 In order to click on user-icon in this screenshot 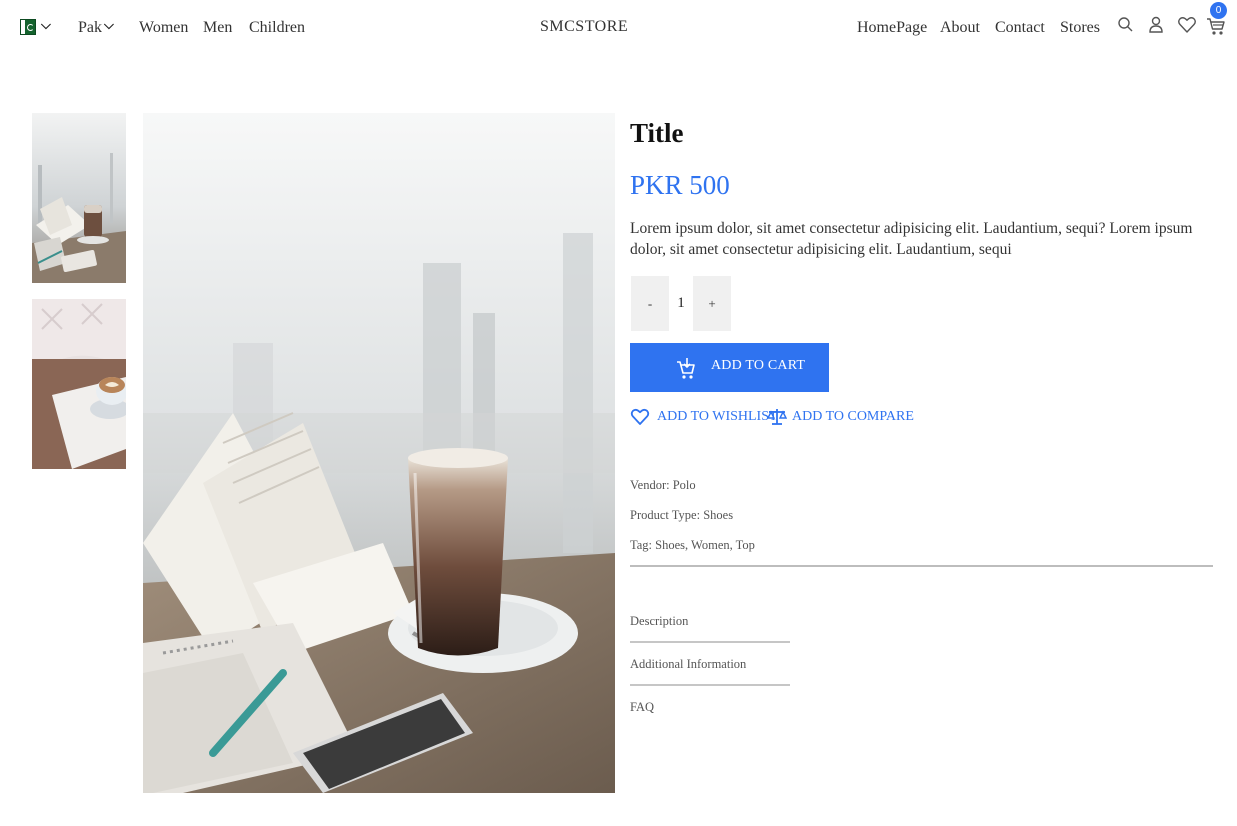, I will do `click(1156, 25)`.